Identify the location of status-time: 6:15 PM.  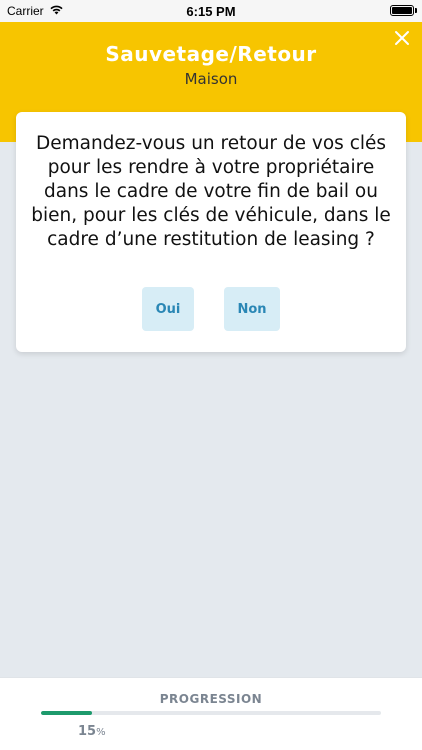
(211, 11).